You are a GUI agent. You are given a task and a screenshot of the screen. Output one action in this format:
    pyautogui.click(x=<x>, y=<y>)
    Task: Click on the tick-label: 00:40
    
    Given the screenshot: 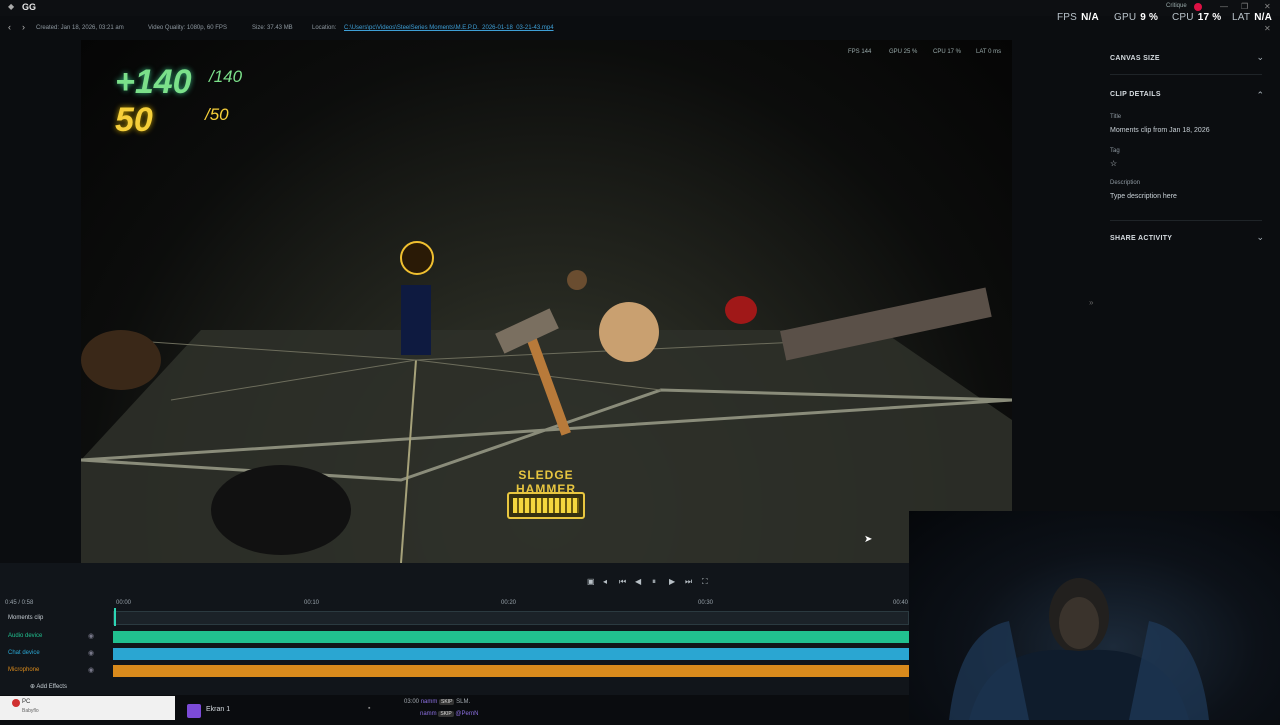 What is the action you would take?
    pyautogui.click(x=901, y=603)
    